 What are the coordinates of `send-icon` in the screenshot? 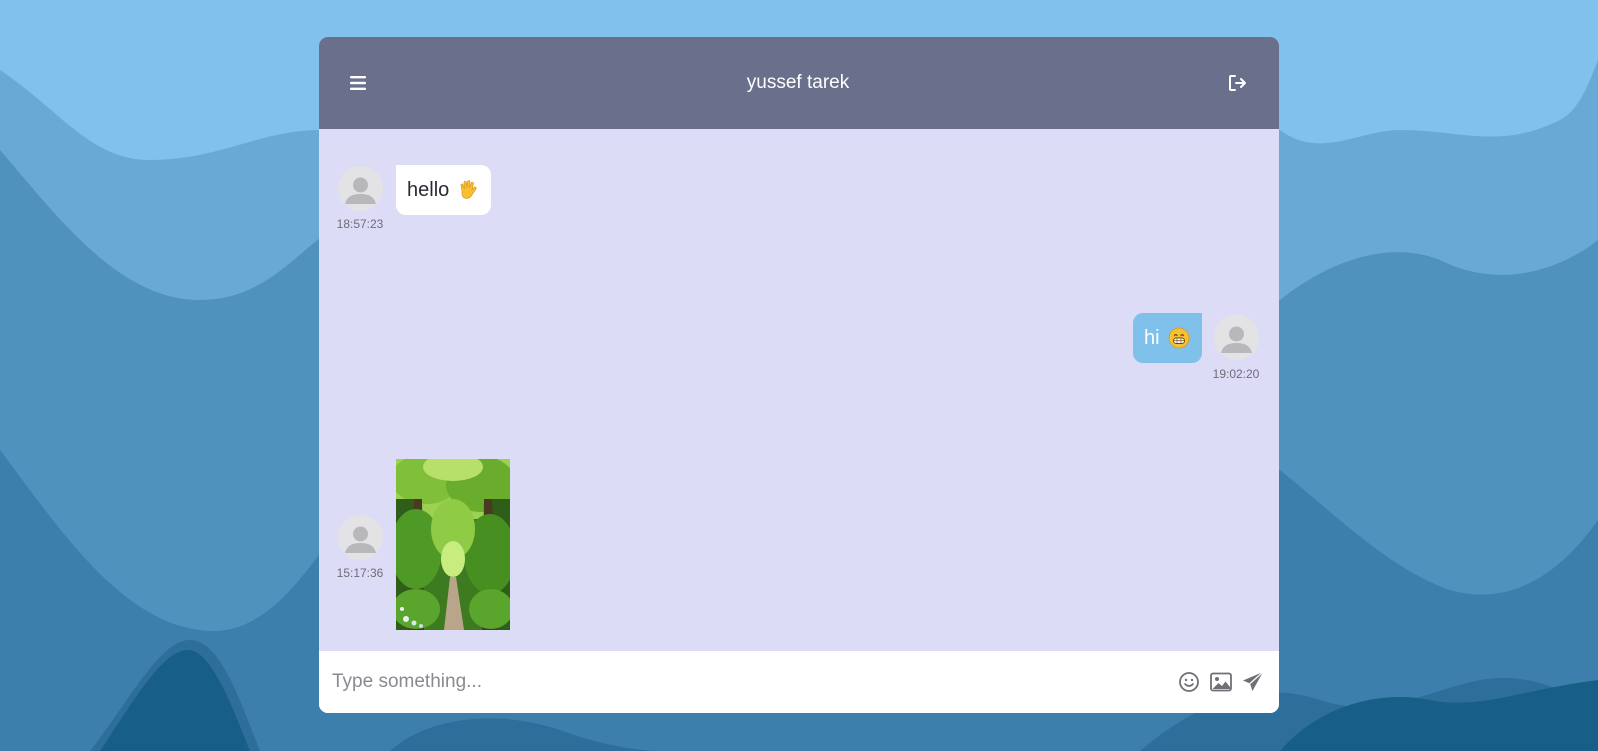 It's located at (1253, 681).